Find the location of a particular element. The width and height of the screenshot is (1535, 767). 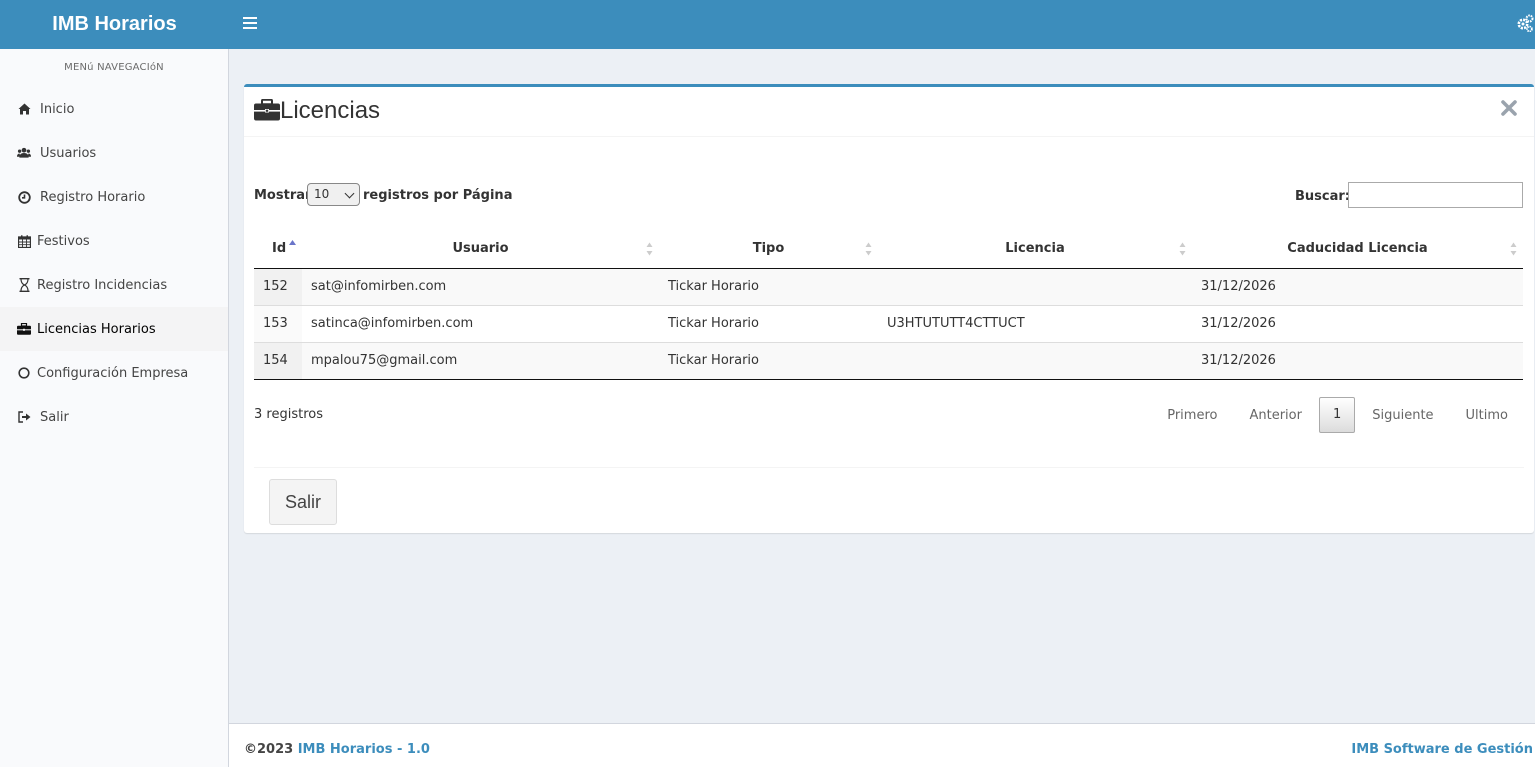

page-length-select: 10 is located at coordinates (333, 194).